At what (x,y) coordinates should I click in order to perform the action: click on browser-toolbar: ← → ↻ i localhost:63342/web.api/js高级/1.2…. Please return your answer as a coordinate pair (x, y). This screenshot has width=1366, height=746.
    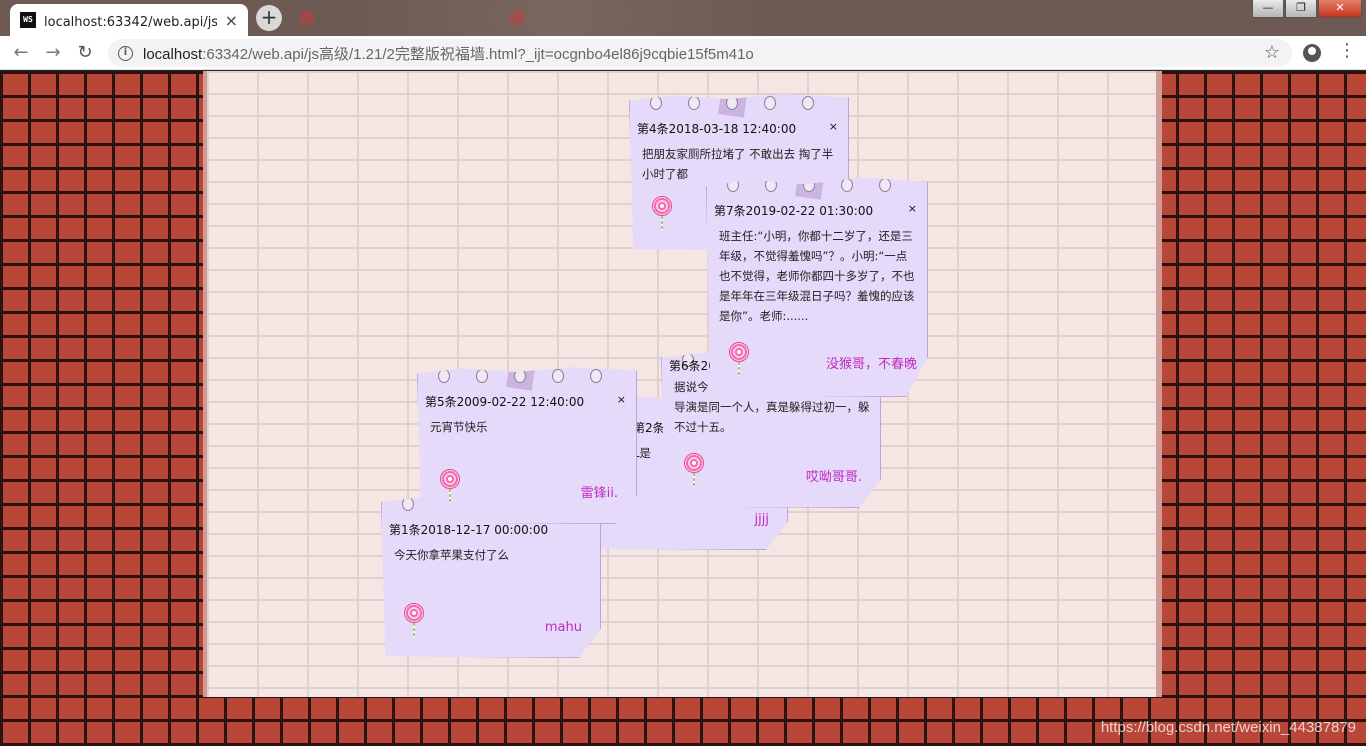
    Looking at the image, I should click on (683, 53).